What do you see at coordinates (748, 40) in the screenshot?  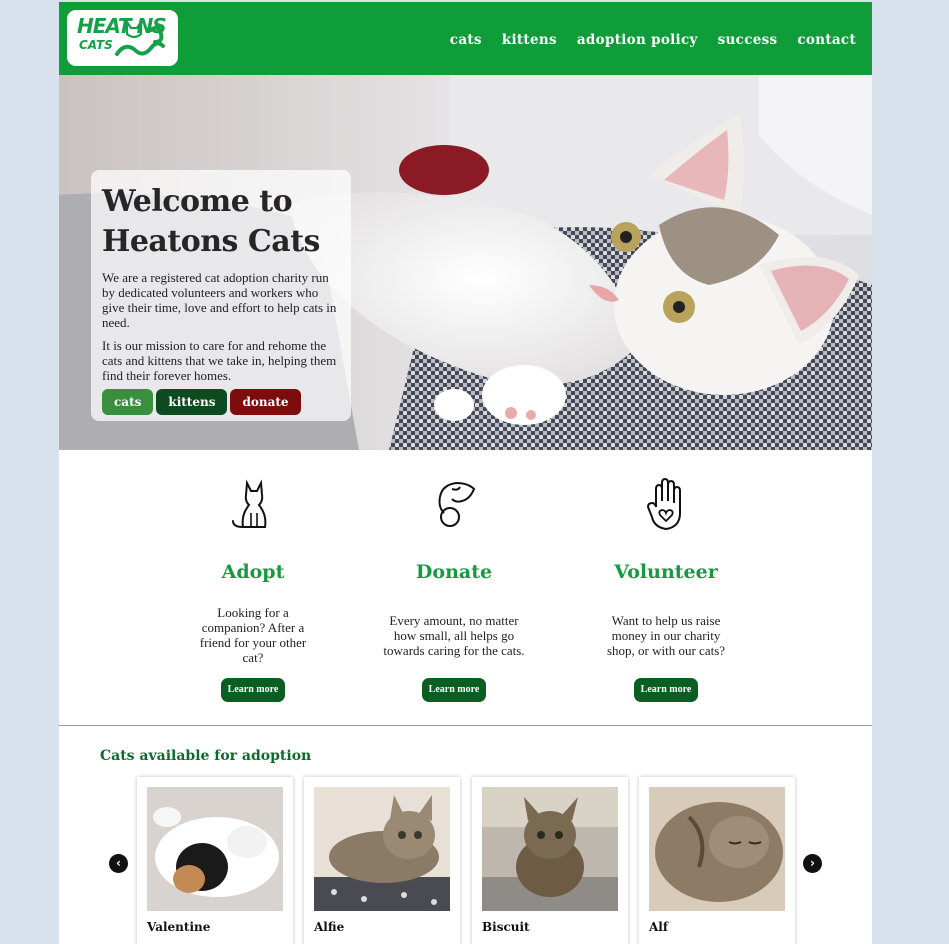 I see `nav-success: success` at bounding box center [748, 40].